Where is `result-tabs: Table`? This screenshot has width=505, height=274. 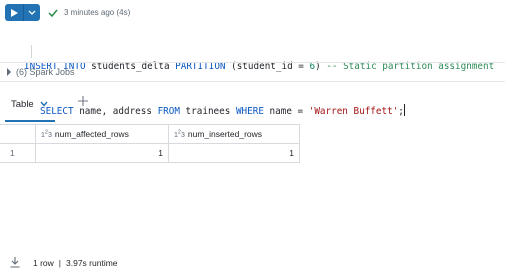 result-tabs: Table is located at coordinates (29, 104).